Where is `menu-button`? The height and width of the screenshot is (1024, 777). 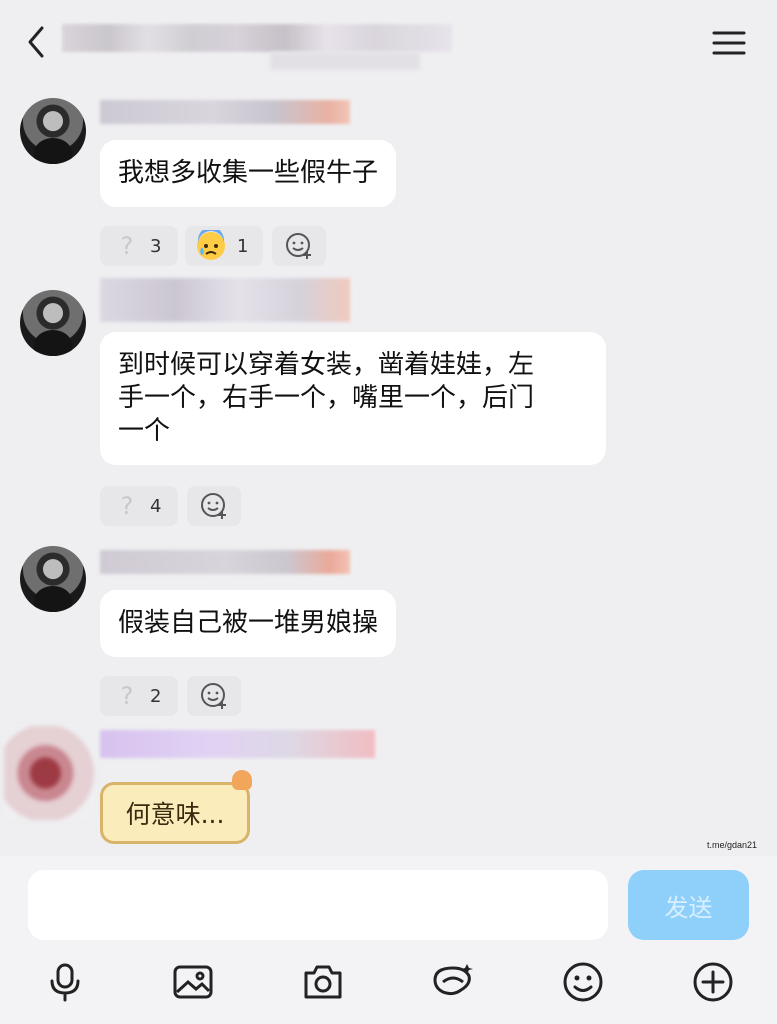 menu-button is located at coordinates (729, 43).